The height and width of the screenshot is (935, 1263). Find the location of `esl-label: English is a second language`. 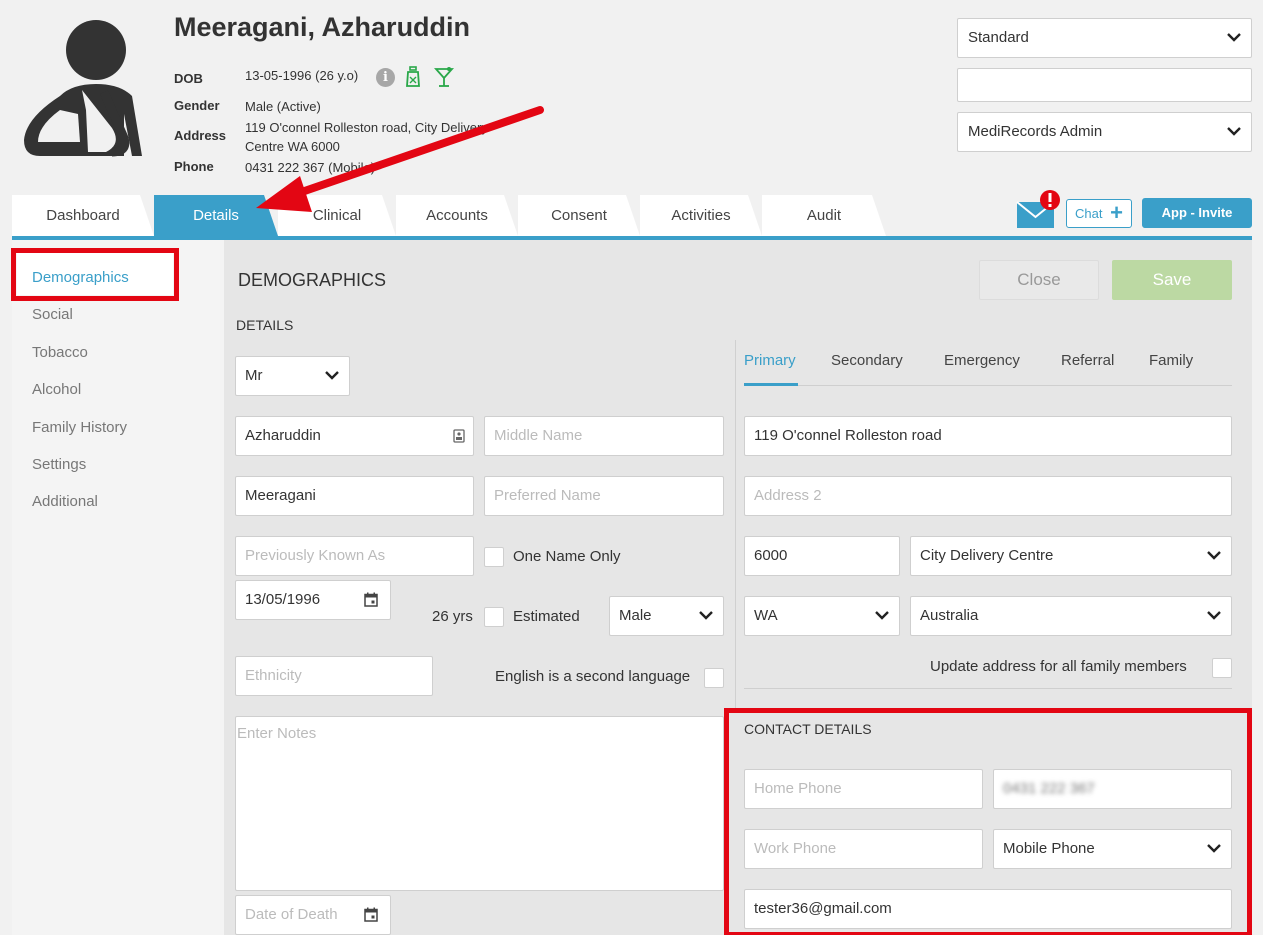

esl-label: English is a second language is located at coordinates (593, 676).